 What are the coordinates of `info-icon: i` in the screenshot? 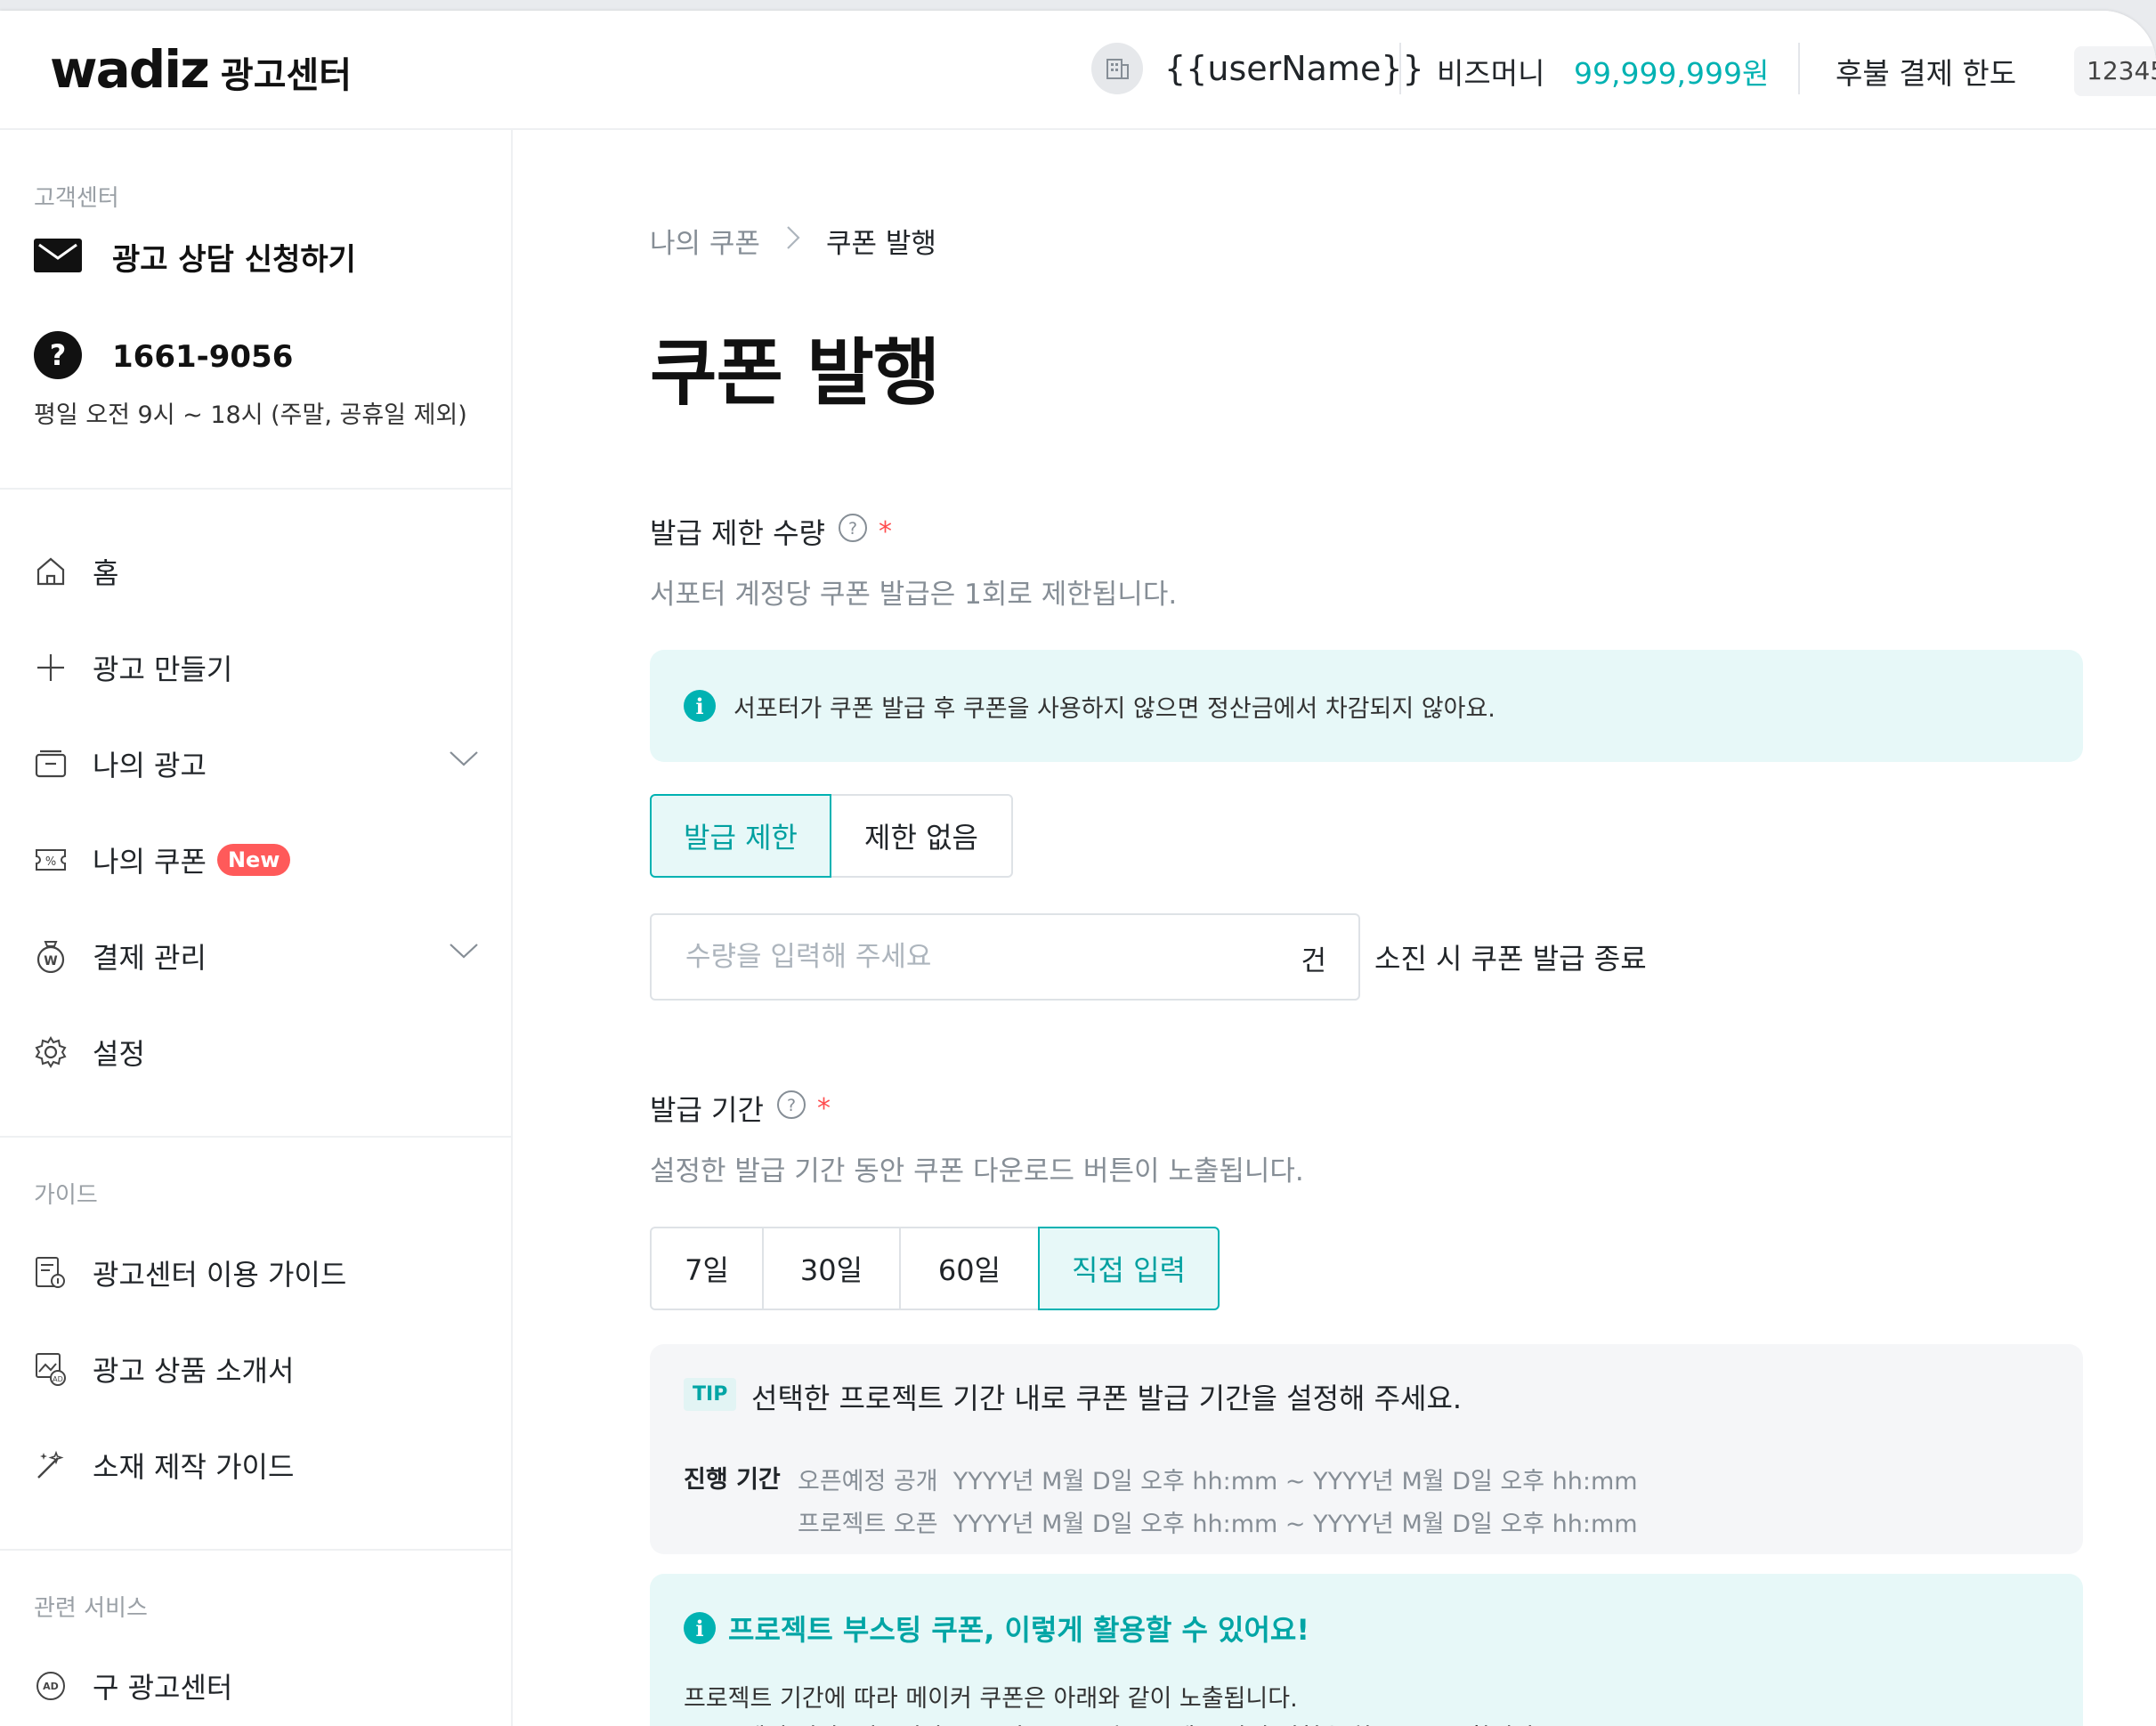 It's located at (700, 1628).